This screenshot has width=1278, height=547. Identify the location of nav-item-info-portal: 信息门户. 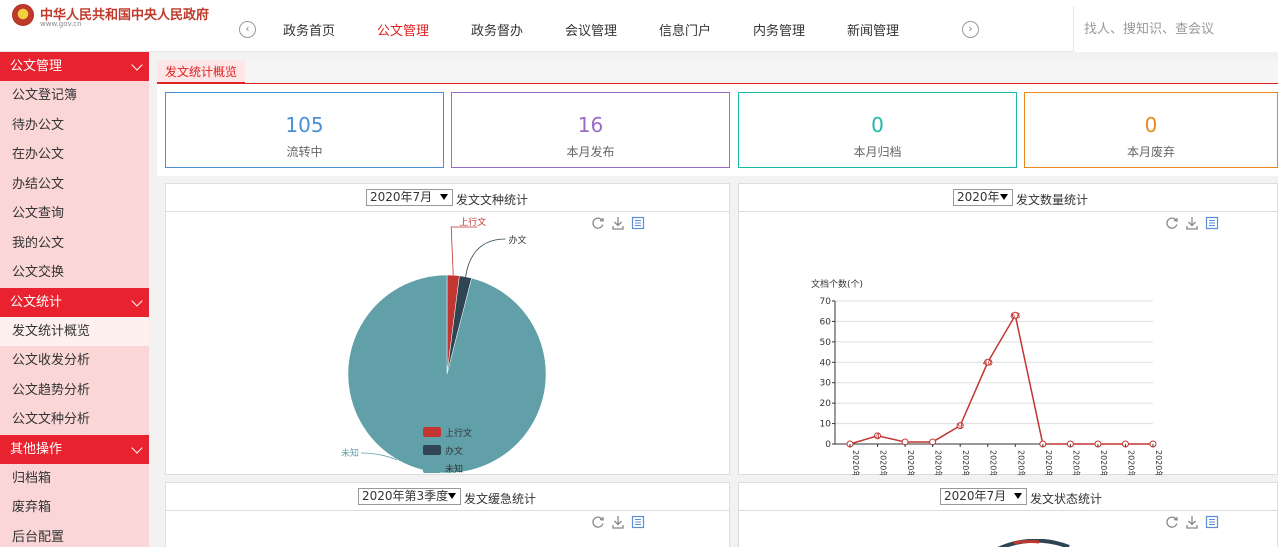
(685, 29).